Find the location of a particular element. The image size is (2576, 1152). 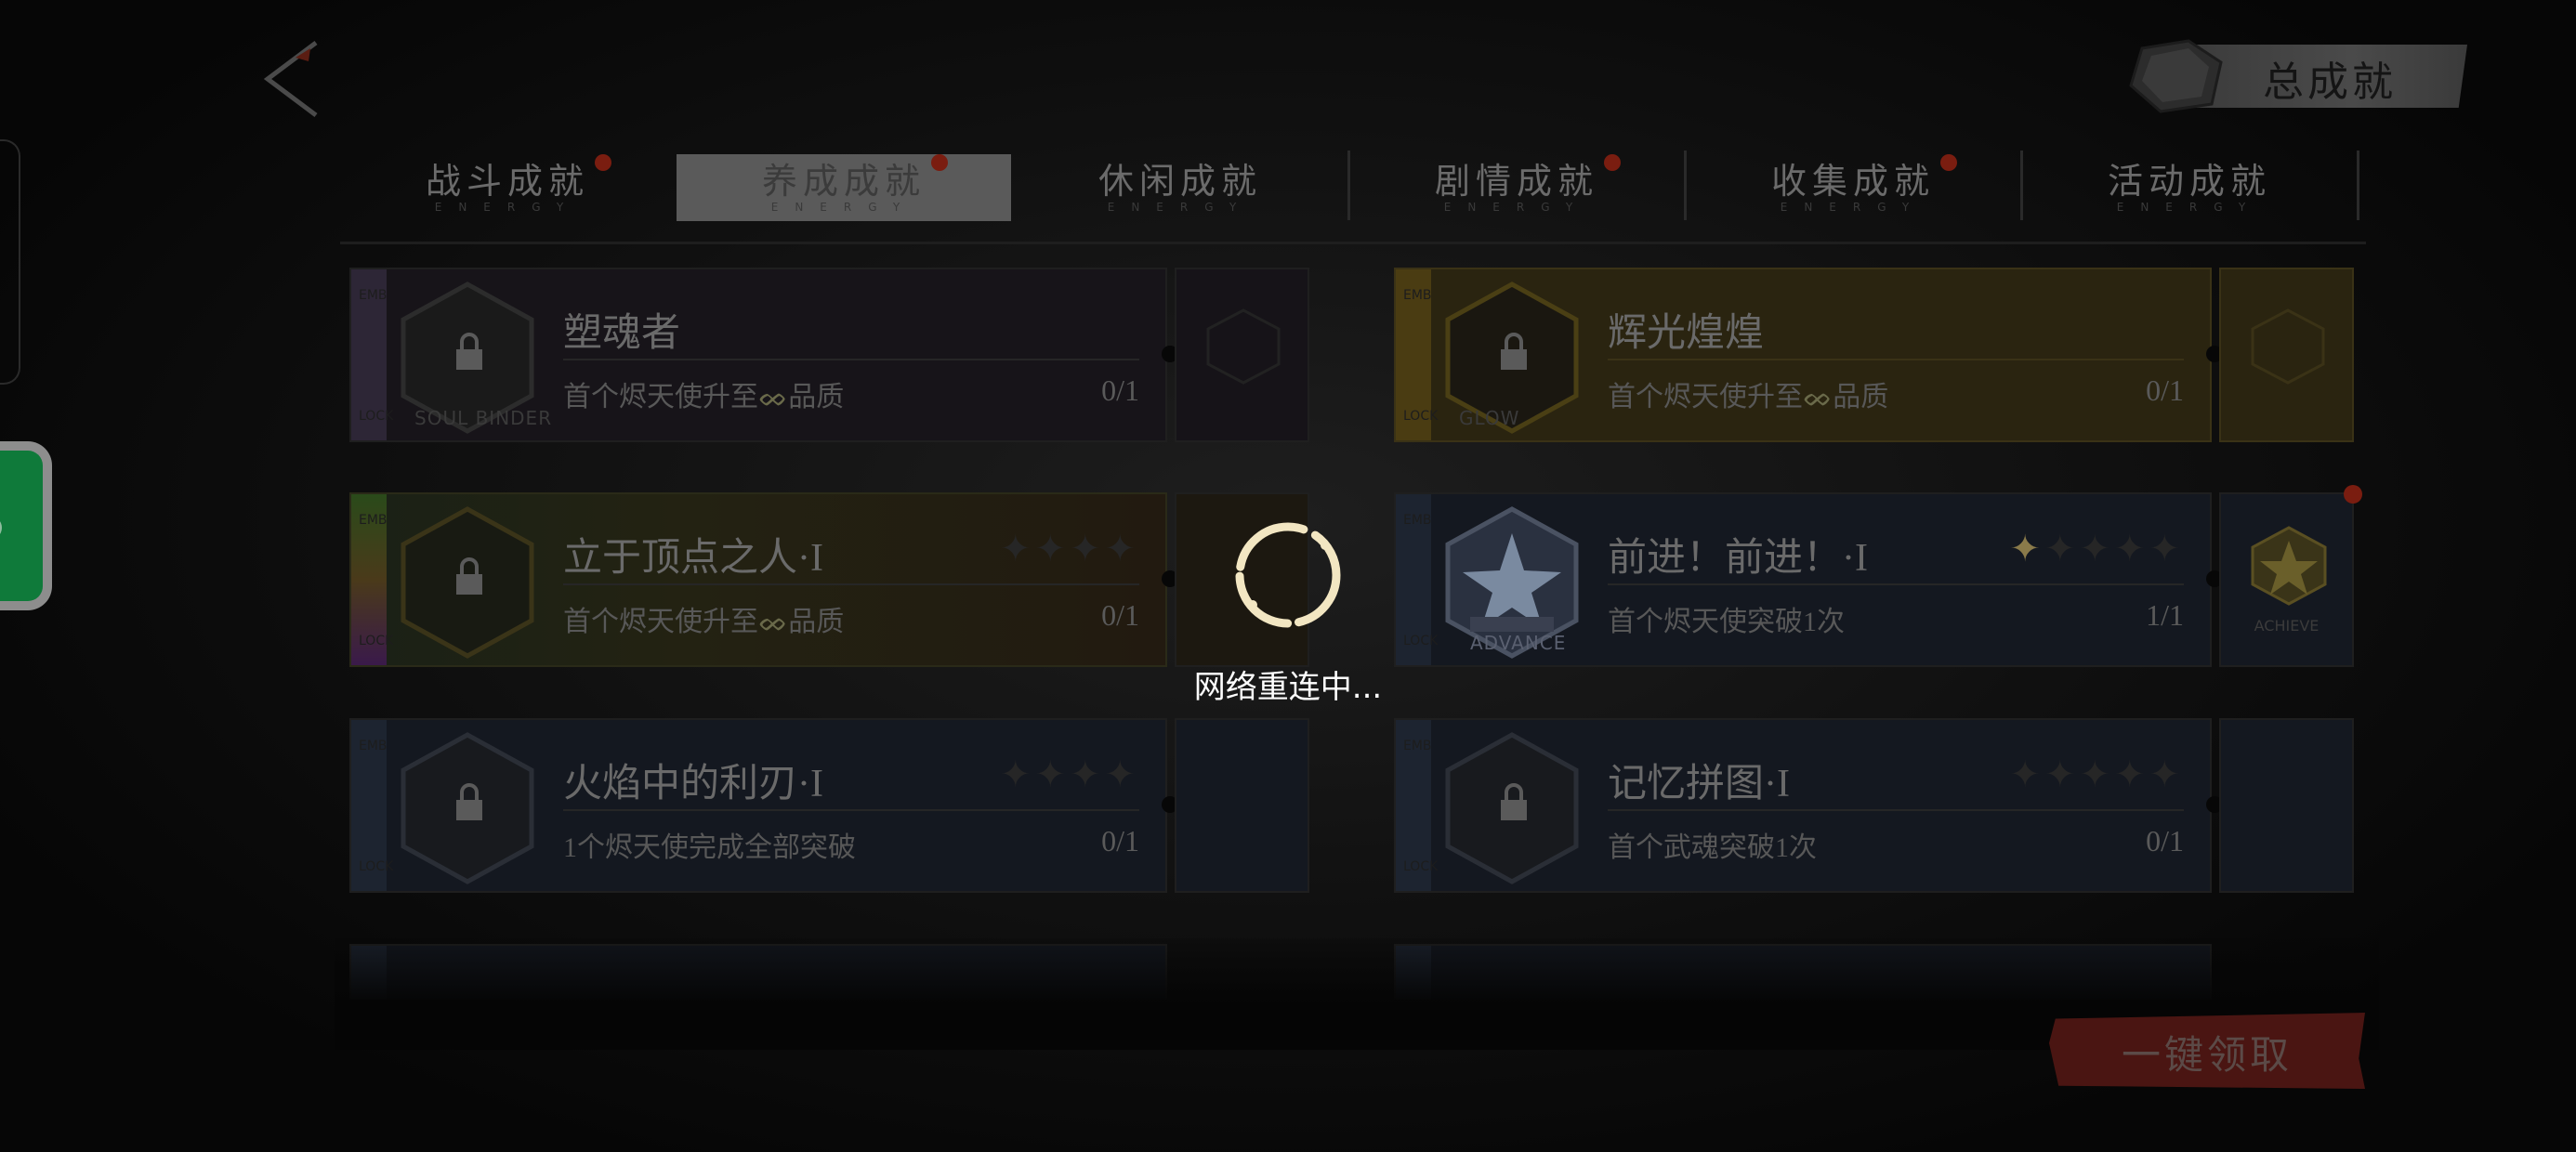

tab-event: 活动成就 ENERGY is located at coordinates (2189, 187).